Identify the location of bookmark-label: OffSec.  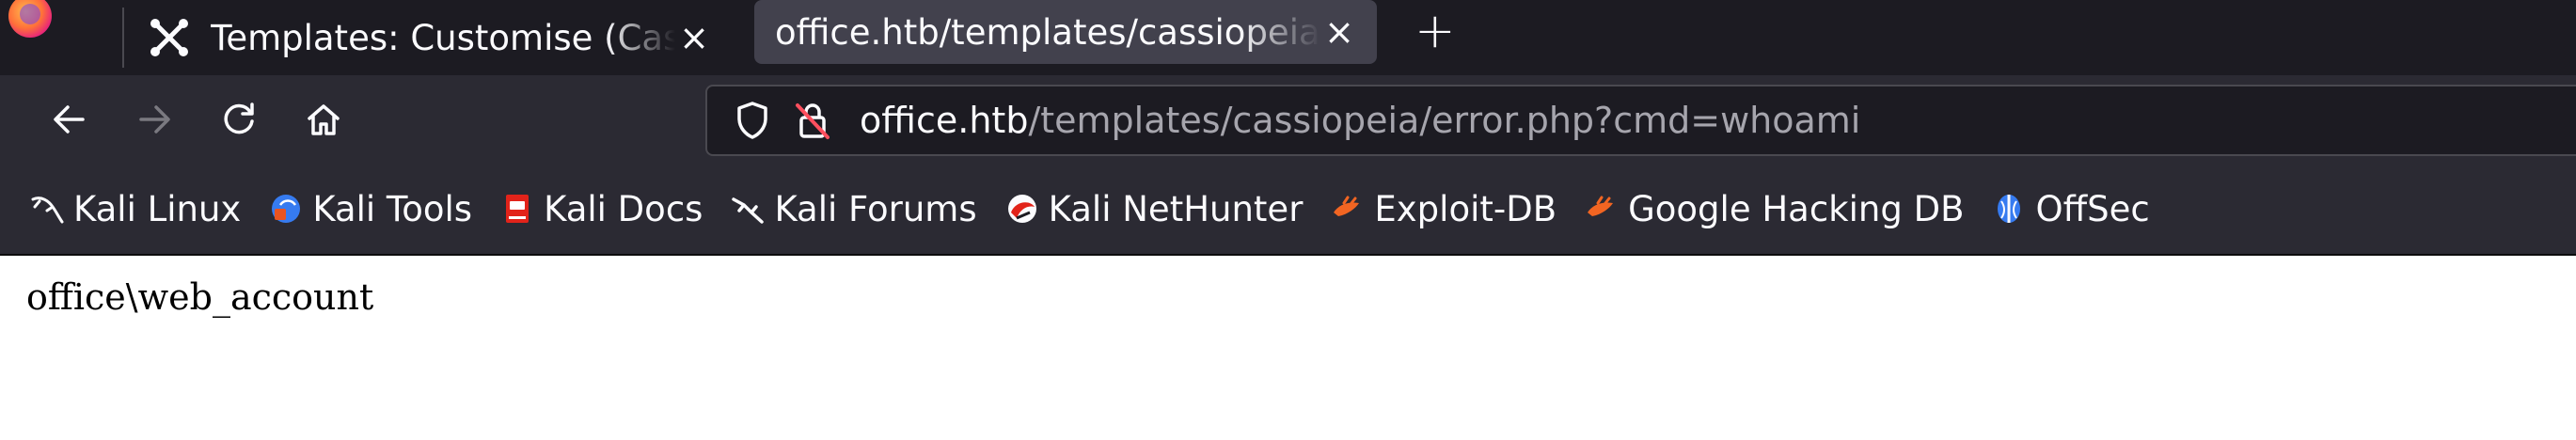
(2092, 208).